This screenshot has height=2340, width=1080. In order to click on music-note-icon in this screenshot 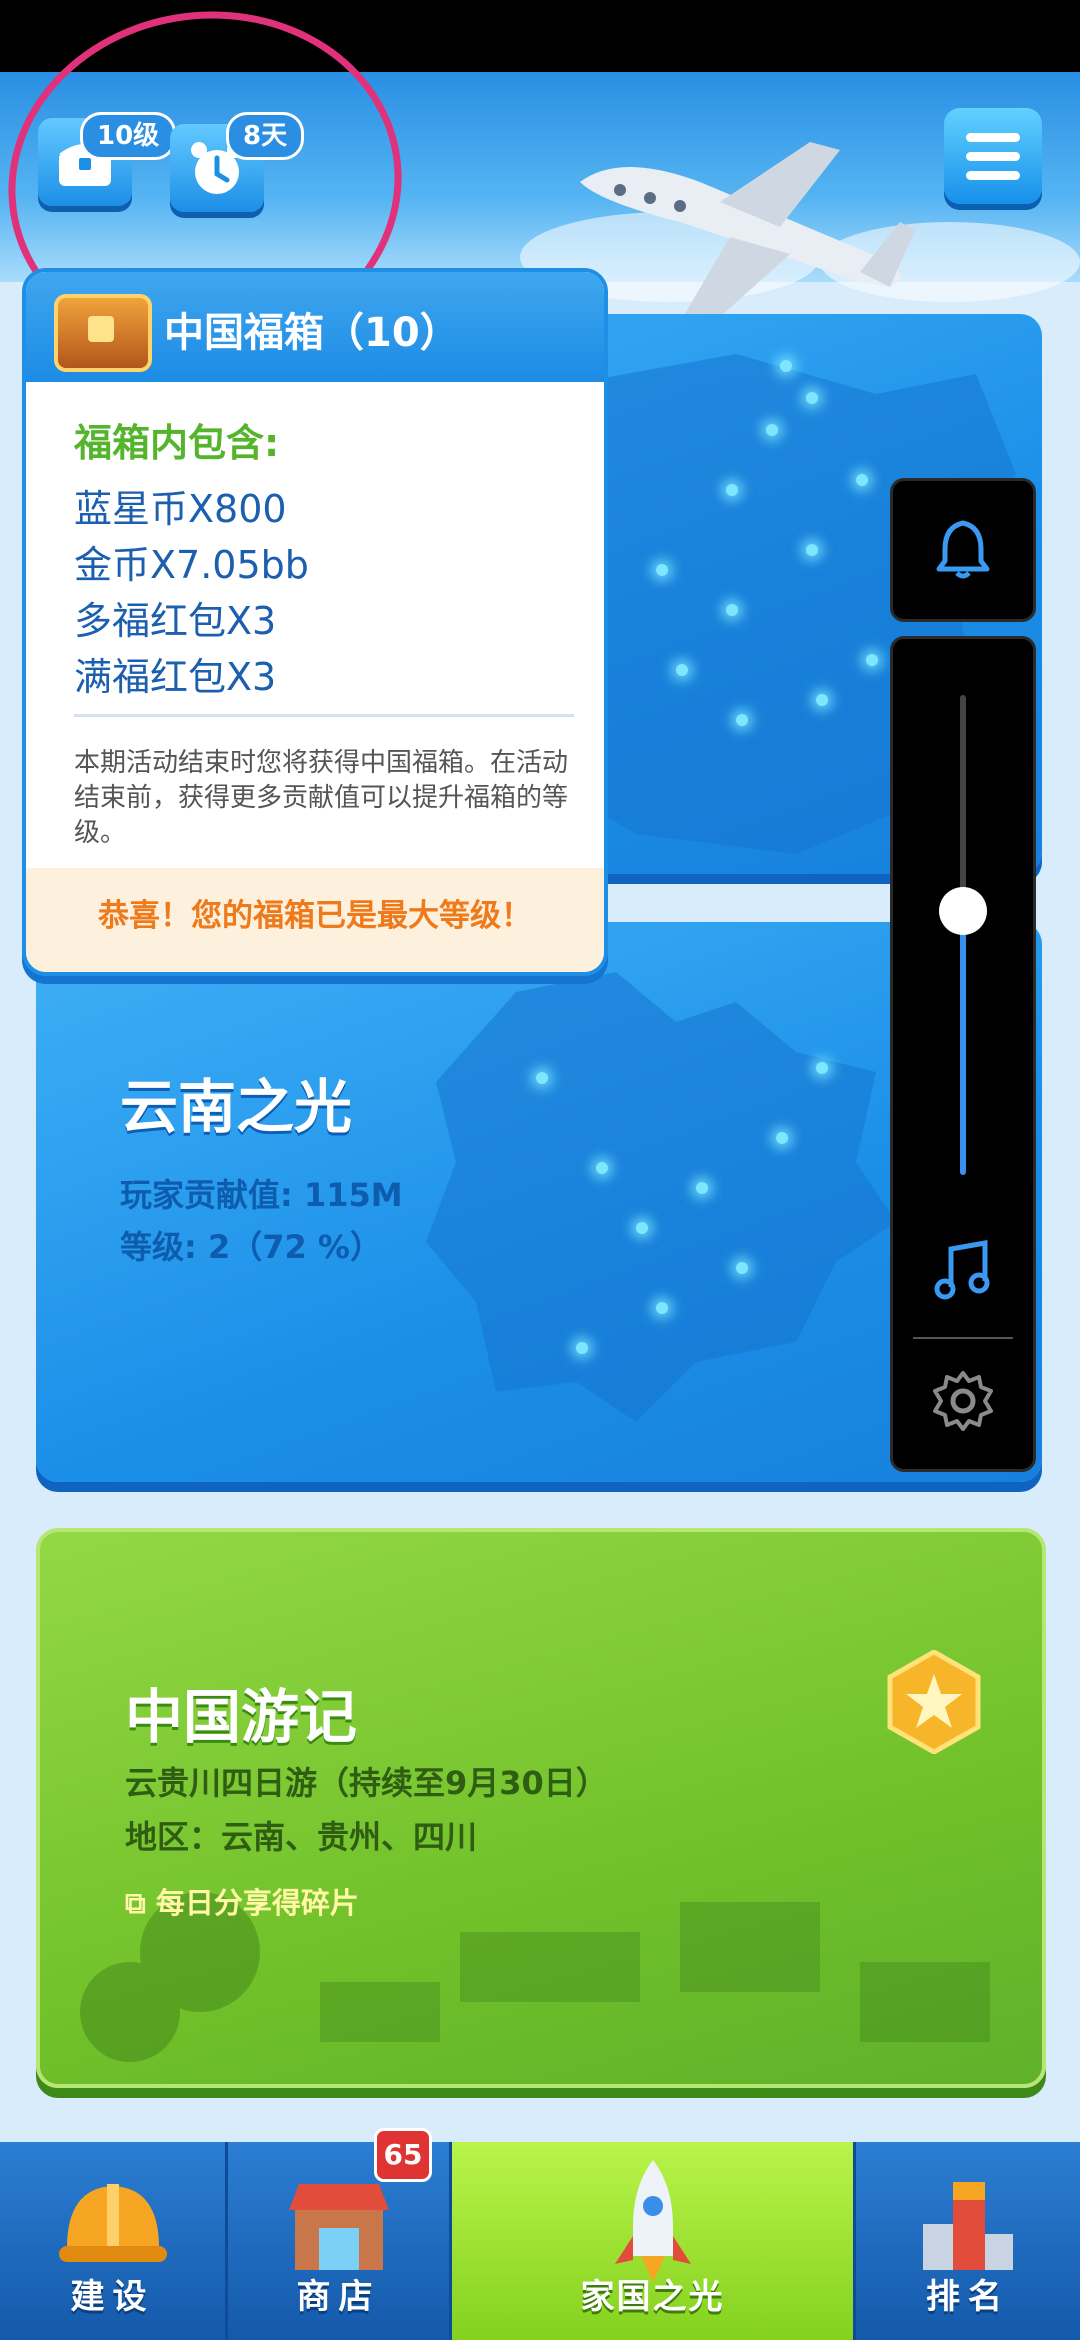, I will do `click(963, 1271)`.